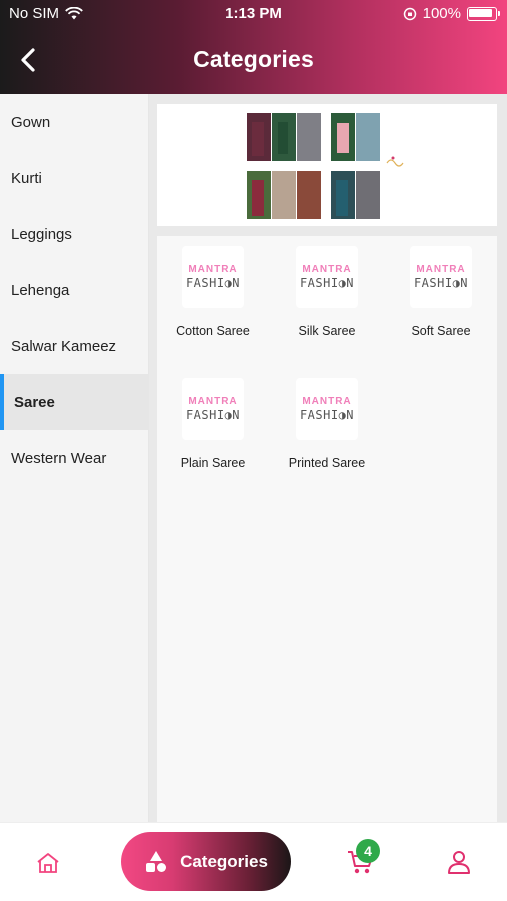 The width and height of the screenshot is (507, 901). Describe the element at coordinates (74, 234) in the screenshot. I see `sidebar-item-leggings: Leggings` at that location.